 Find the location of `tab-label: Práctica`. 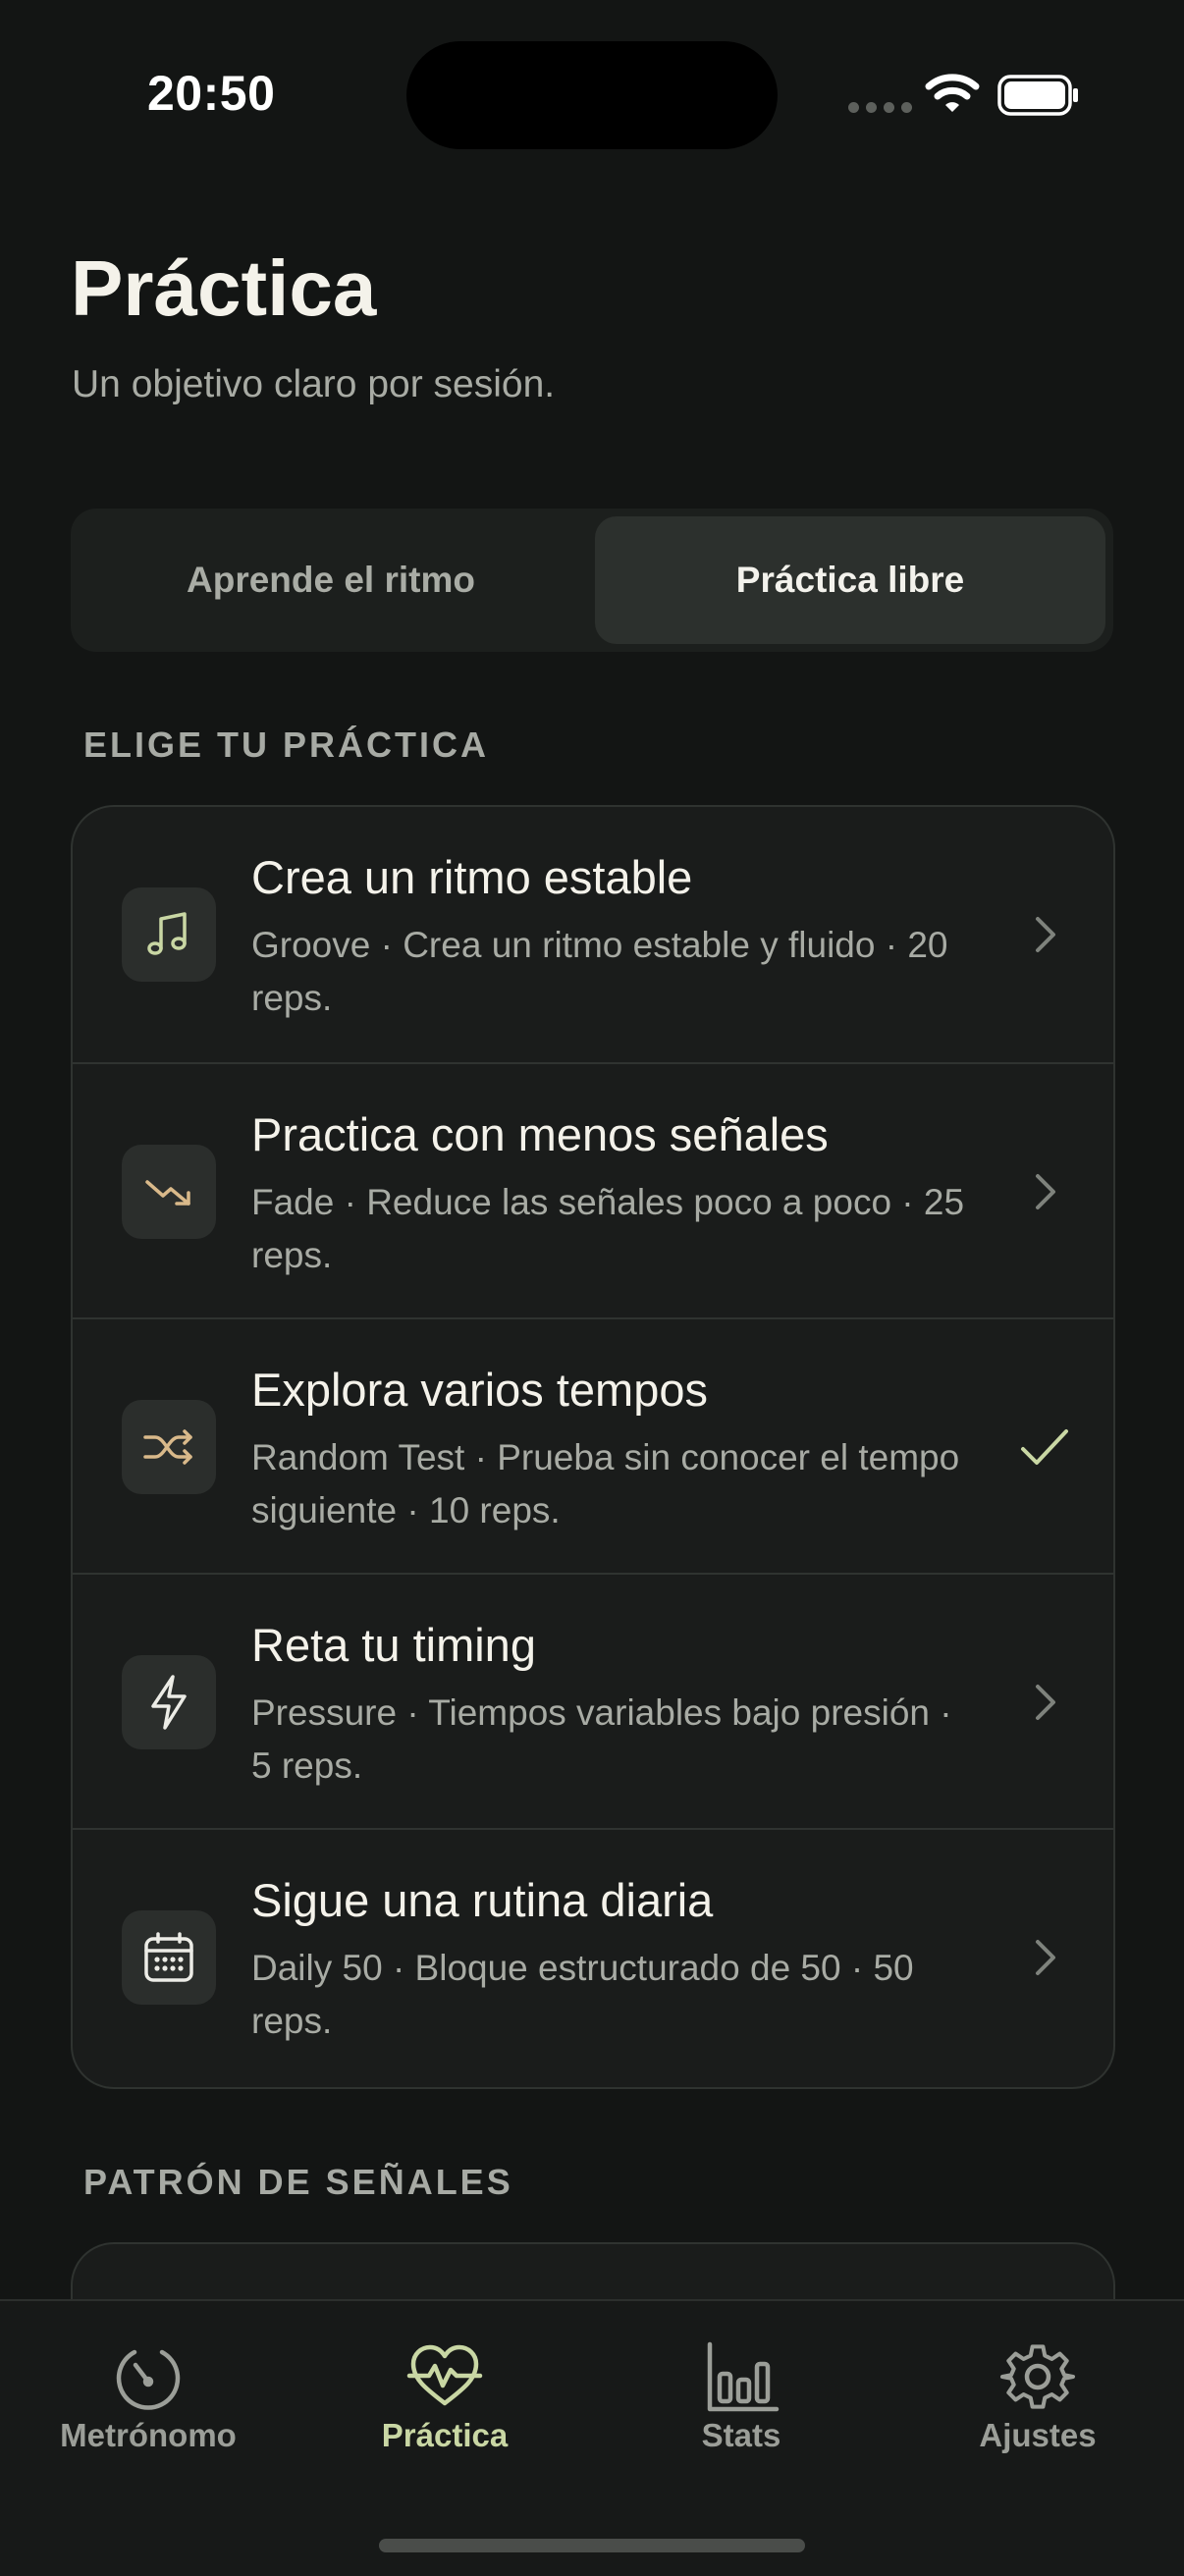

tab-label: Práctica is located at coordinates (445, 2435).